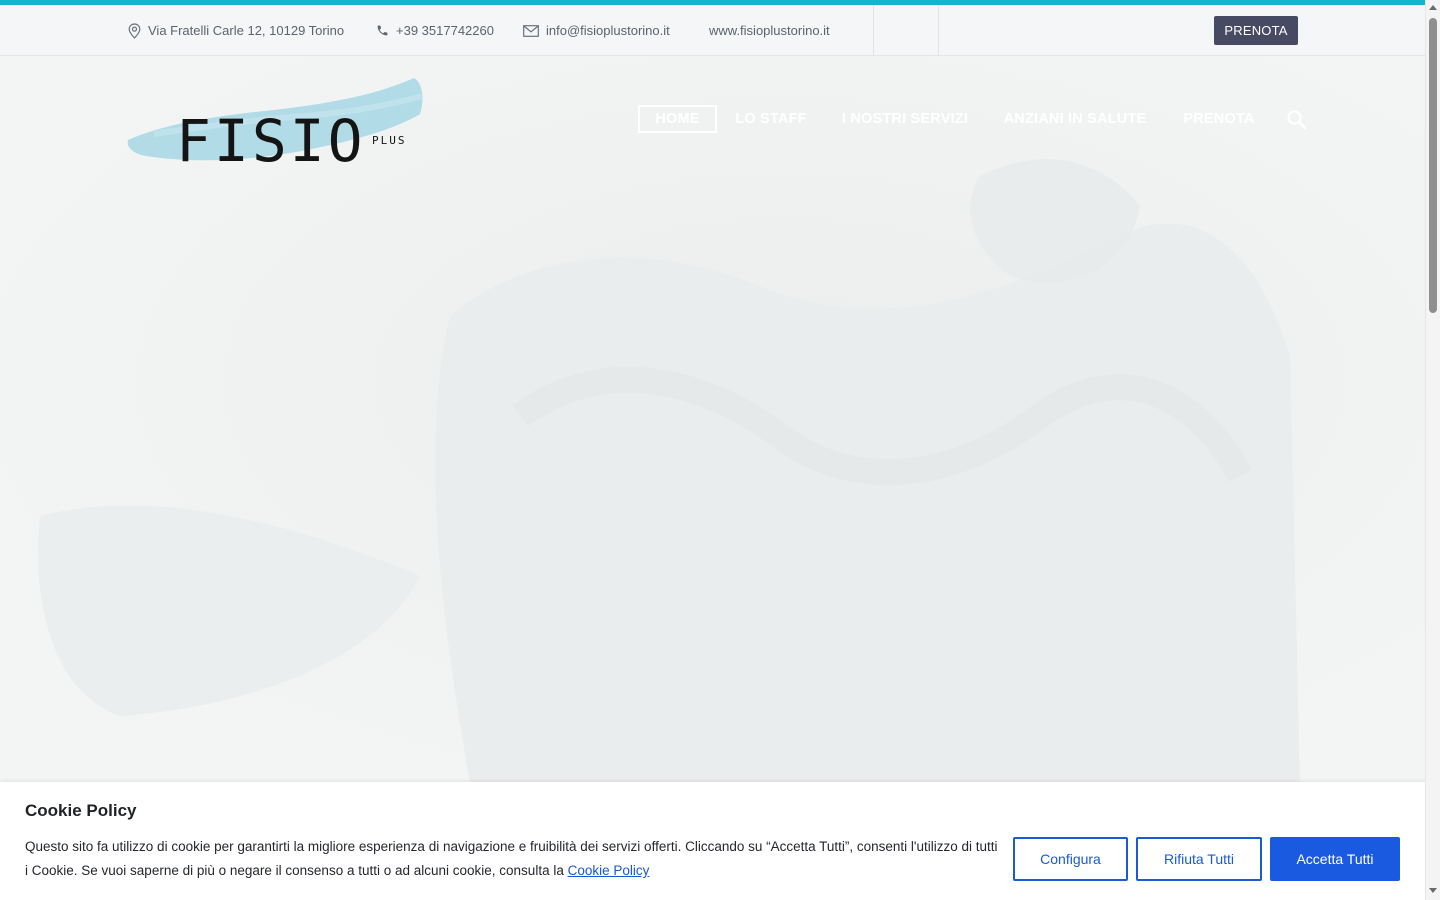 The width and height of the screenshot is (1440, 900). What do you see at coordinates (1199, 859) in the screenshot?
I see `reject-all-button: Rifiuta Tutti` at bounding box center [1199, 859].